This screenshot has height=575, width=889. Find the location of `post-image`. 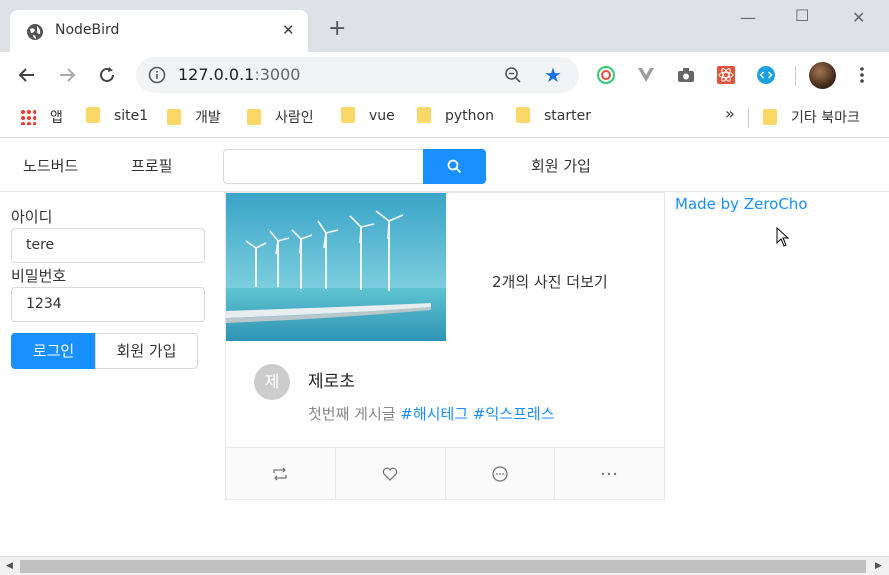

post-image is located at coordinates (336, 267).